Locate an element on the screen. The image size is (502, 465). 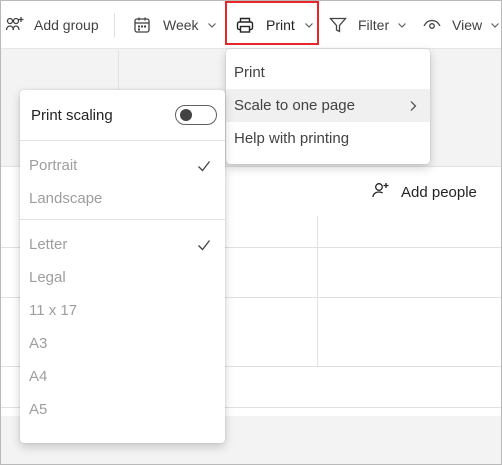
option-a5: A5 is located at coordinates (122, 409).